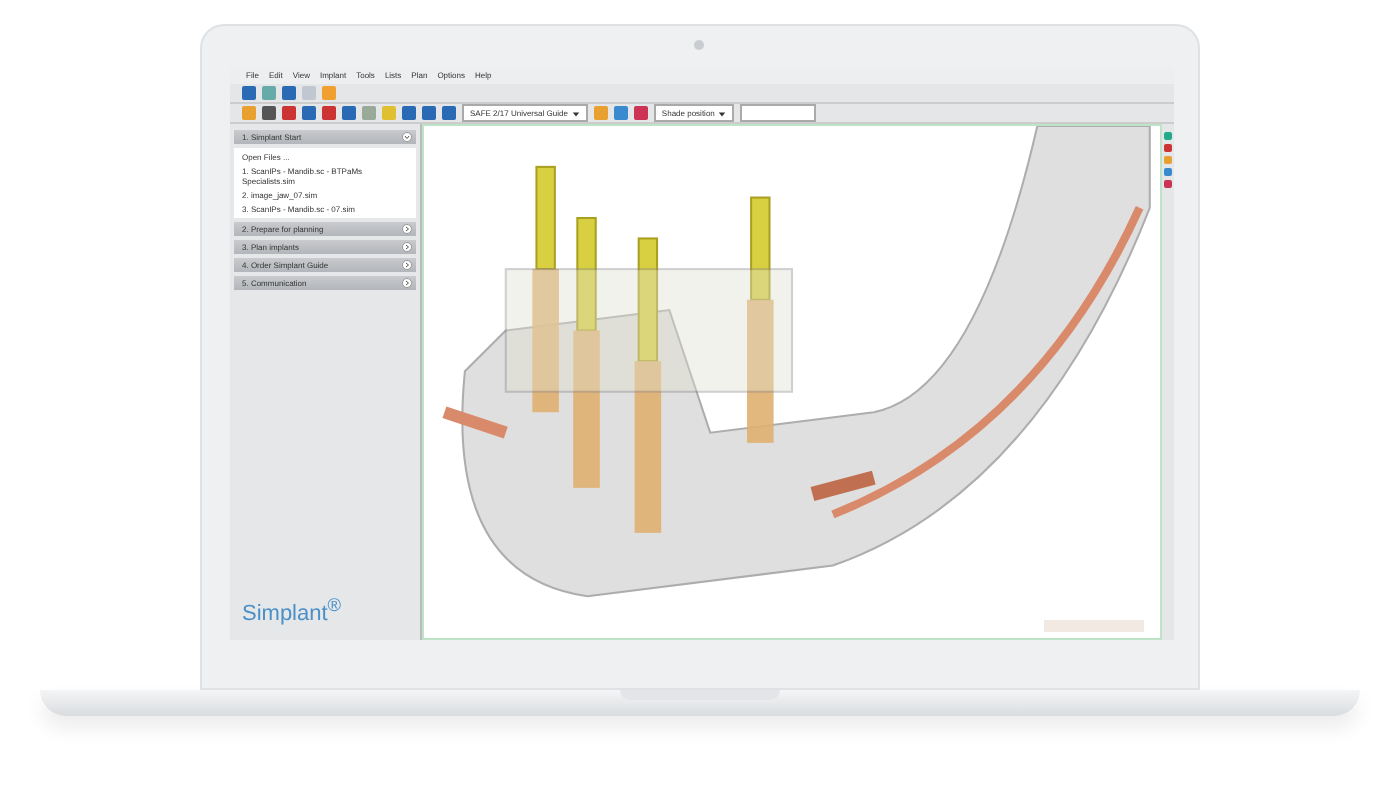 The image size is (1400, 800). I want to click on input-field, so click(778, 113).